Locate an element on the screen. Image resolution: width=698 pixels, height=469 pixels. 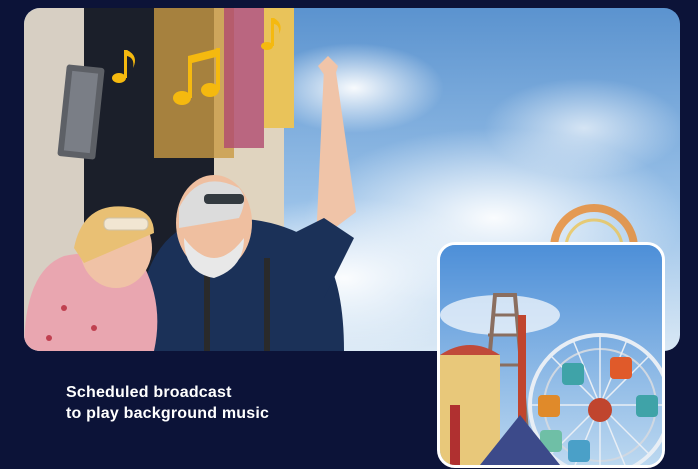
caption-line-1: Scheduled broadcast is located at coordinates (149, 392).